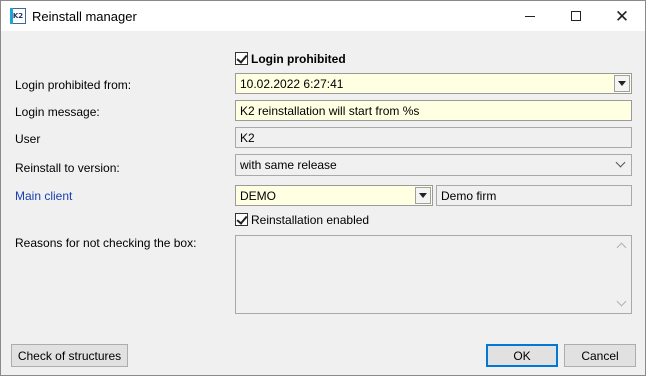  I want to click on title-bar: K2 Reinstall manager ✕, so click(323, 16).